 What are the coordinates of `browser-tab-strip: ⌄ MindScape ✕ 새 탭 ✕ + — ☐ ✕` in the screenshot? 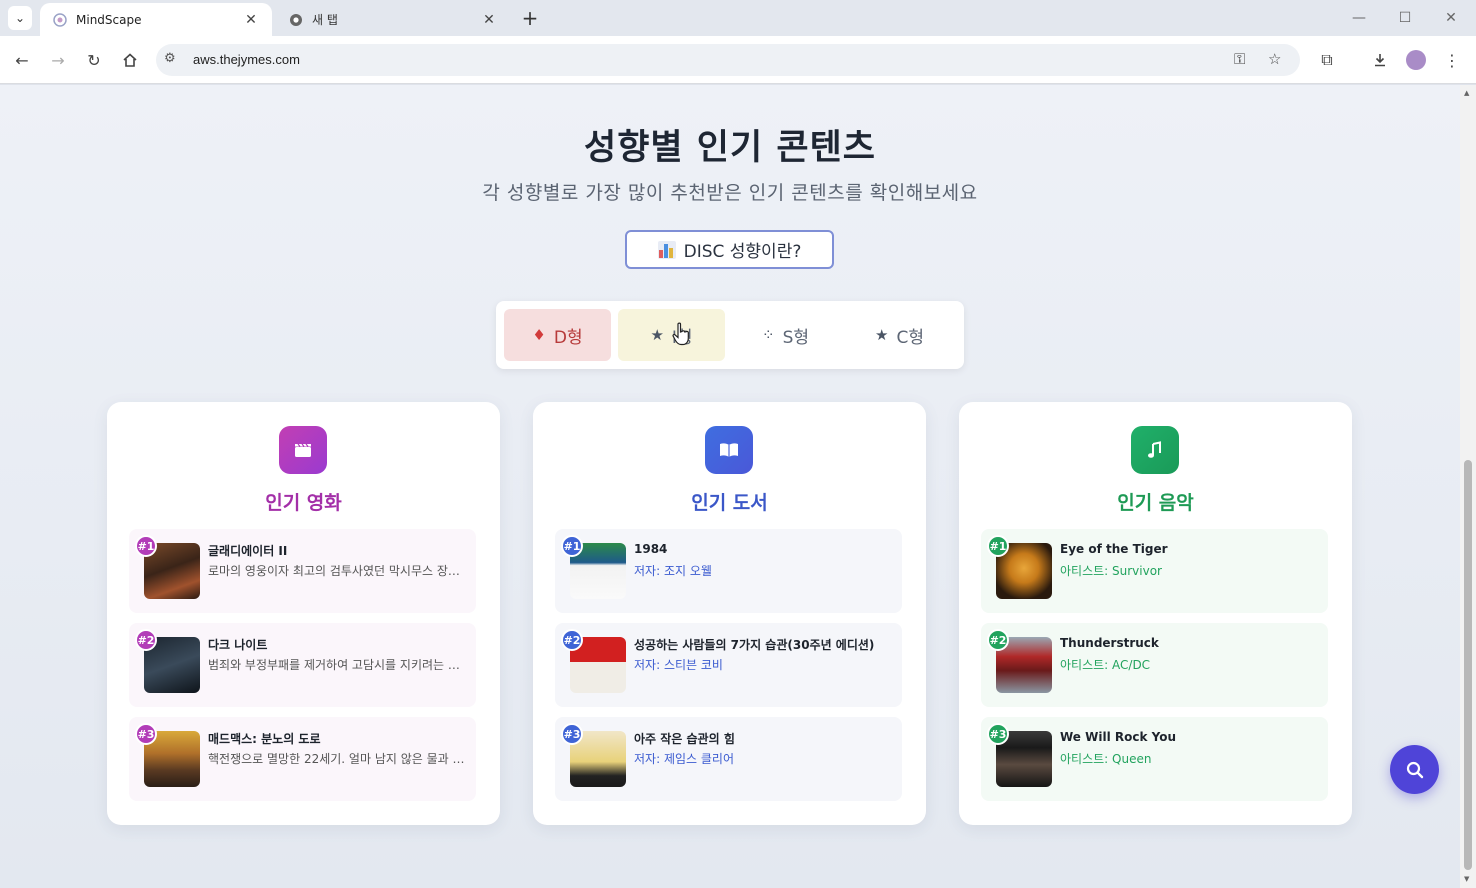 It's located at (738, 18).